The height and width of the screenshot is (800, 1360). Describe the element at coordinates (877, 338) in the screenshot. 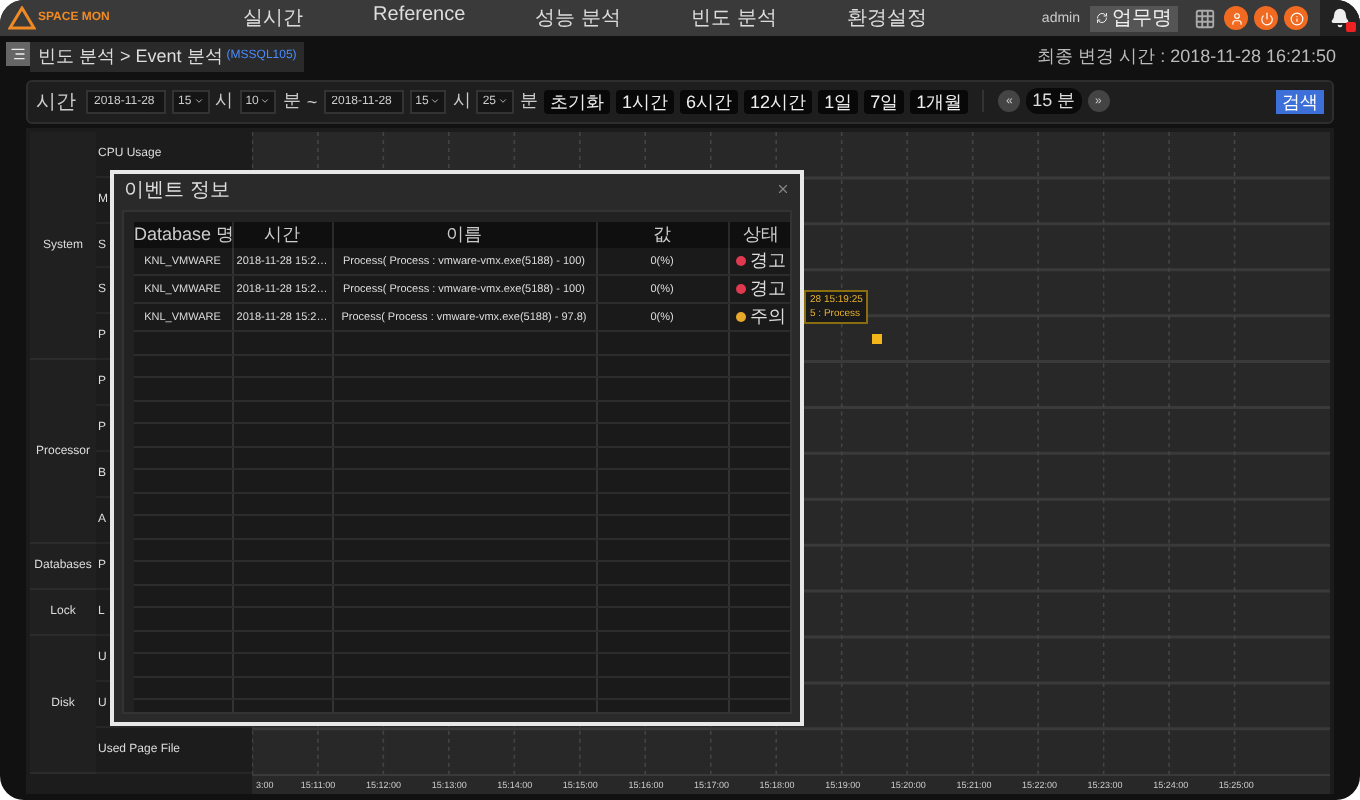

I see `event-marker` at that location.